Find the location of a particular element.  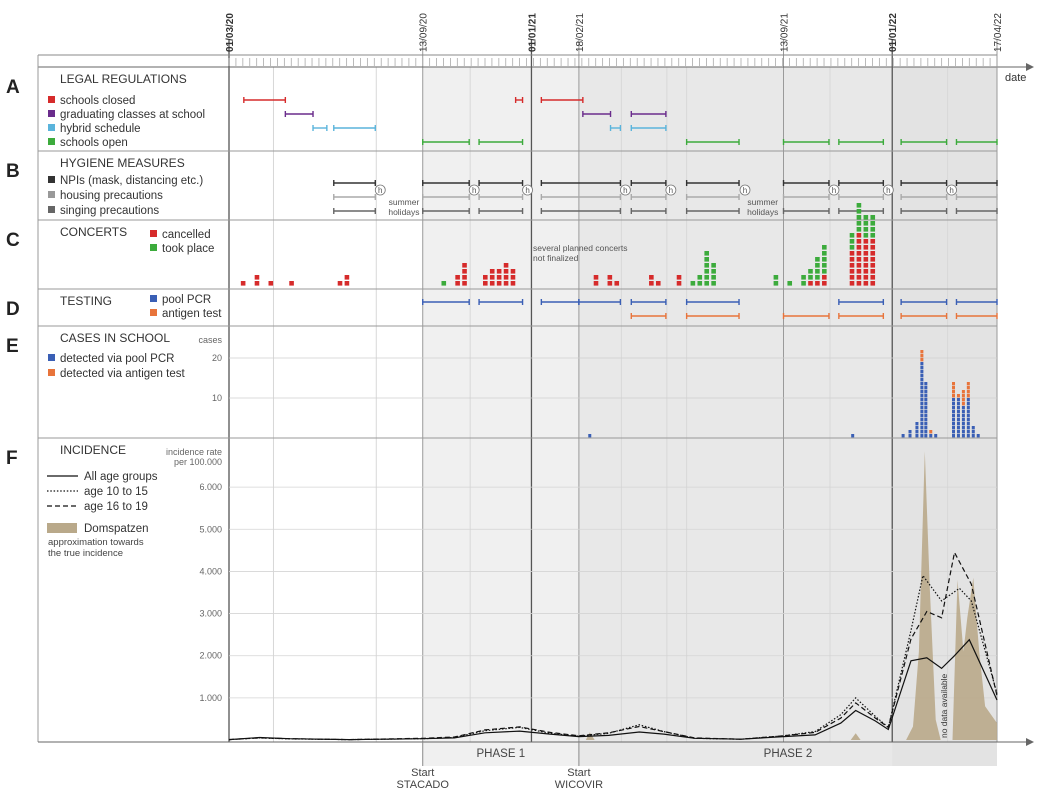

incidence-legend-label: age 10 to 15 is located at coordinates (116, 492).